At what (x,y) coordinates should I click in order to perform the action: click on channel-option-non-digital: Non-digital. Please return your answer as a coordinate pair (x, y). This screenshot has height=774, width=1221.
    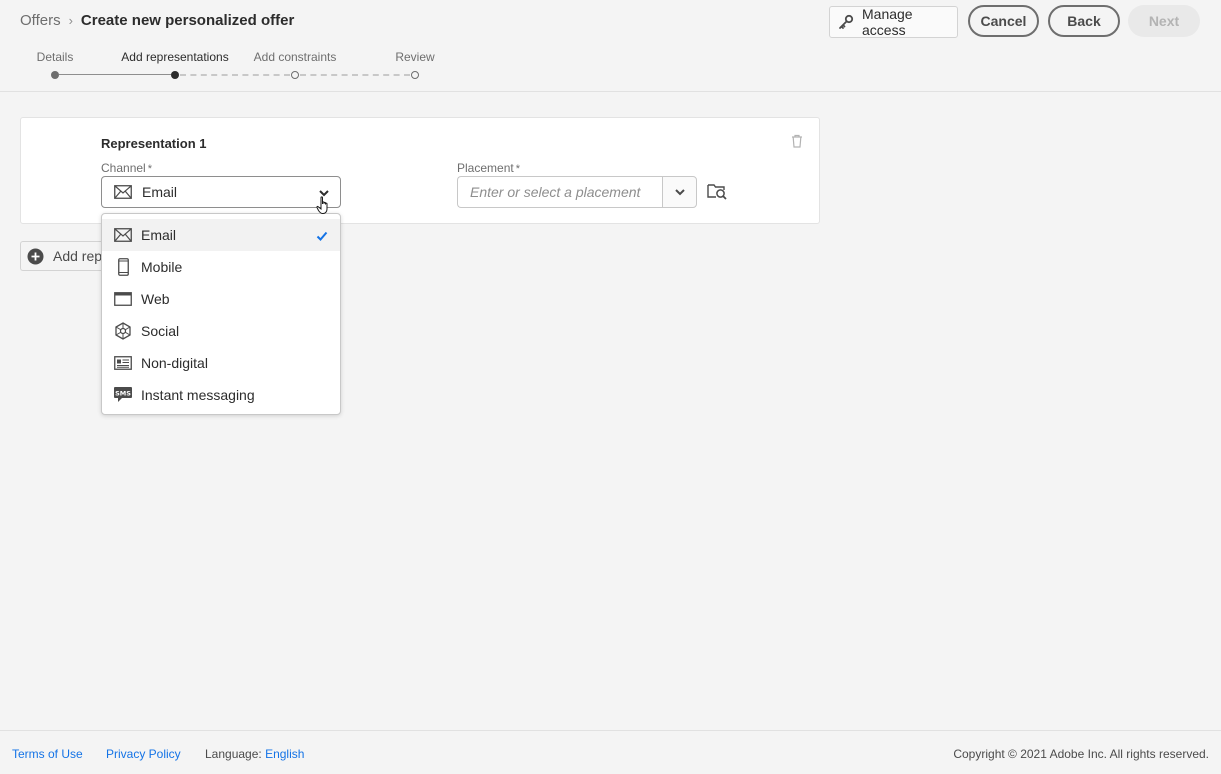
    Looking at the image, I should click on (221, 363).